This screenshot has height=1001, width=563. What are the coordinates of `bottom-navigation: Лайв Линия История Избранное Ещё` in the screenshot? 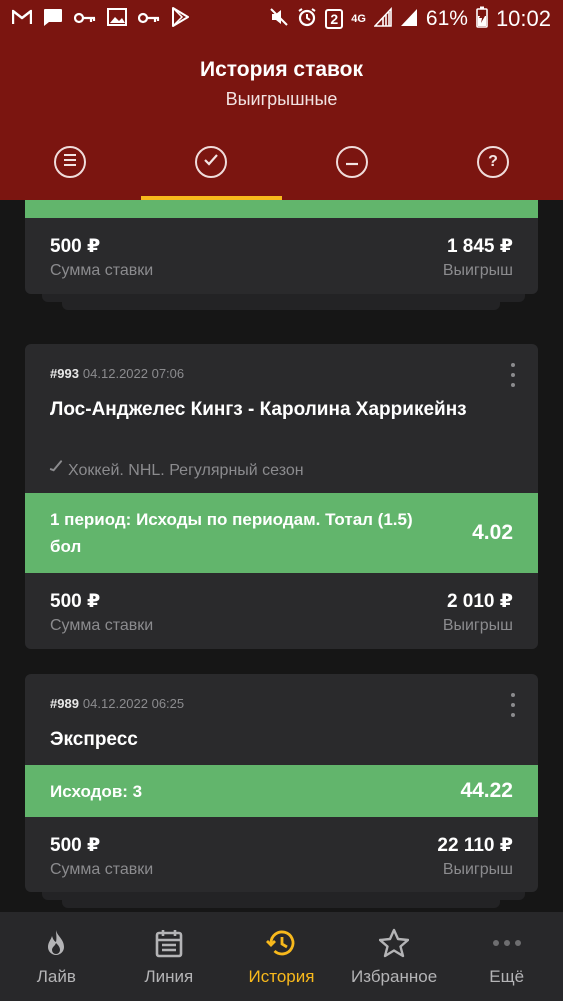 It's located at (281, 956).